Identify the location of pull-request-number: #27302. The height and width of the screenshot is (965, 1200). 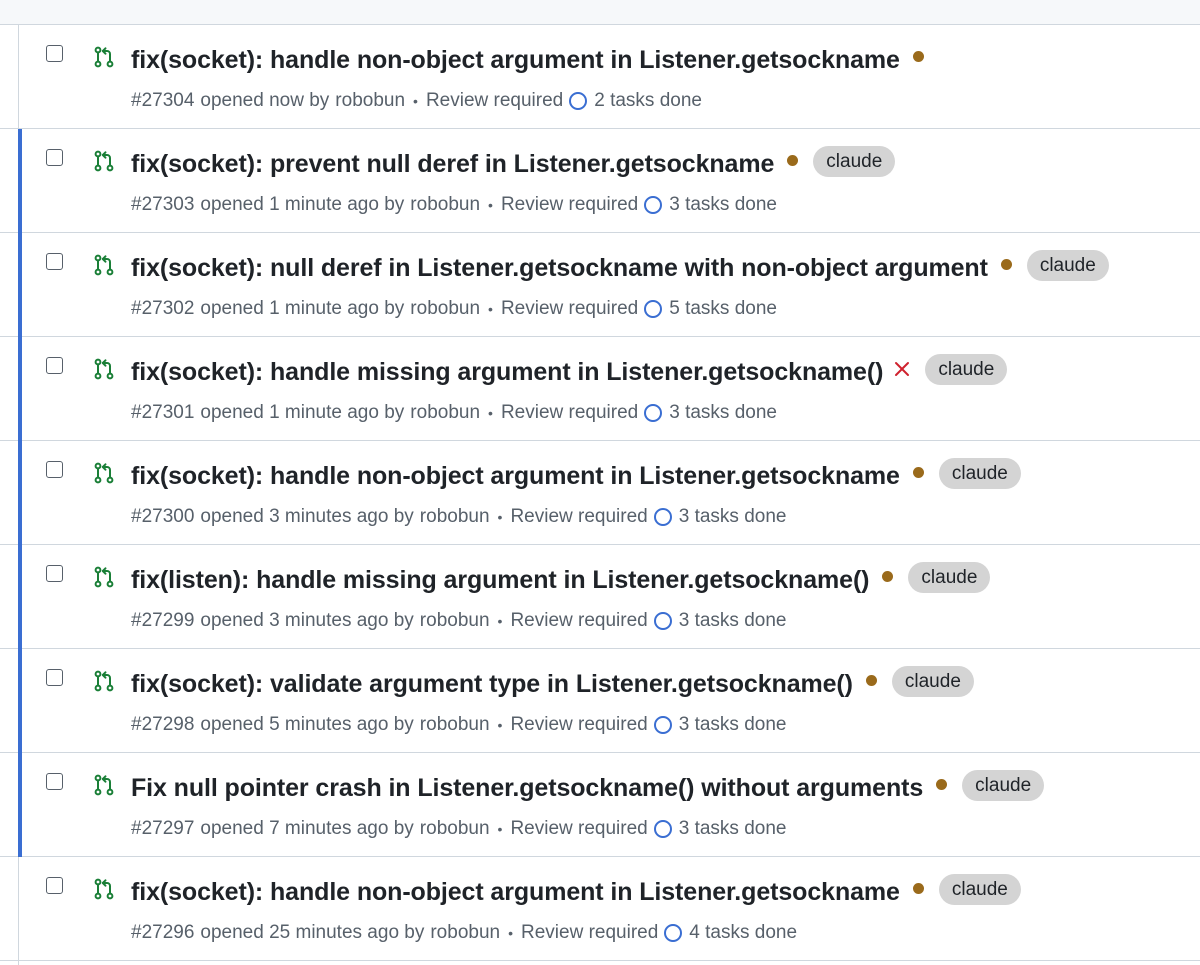
(163, 308).